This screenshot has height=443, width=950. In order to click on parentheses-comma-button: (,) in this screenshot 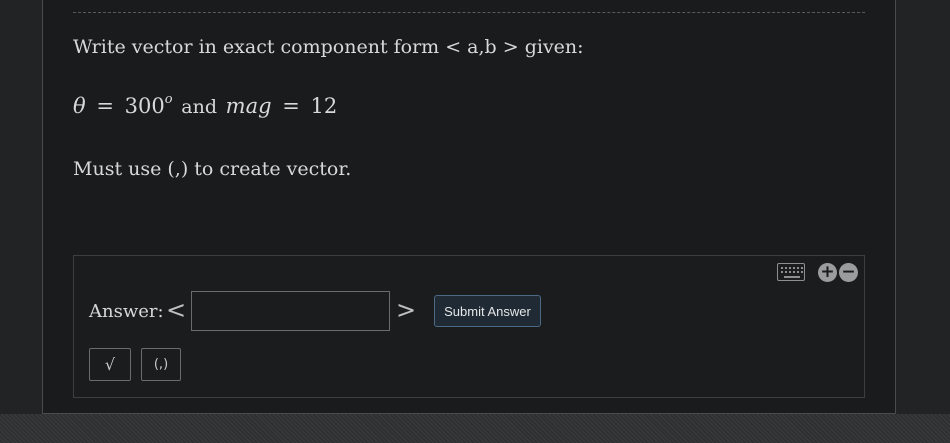, I will do `click(161, 364)`.